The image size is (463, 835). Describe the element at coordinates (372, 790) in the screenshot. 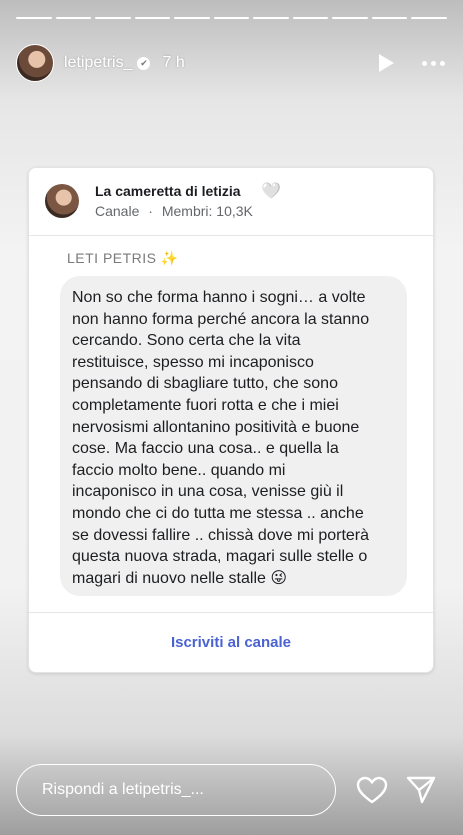

I see `heart-icon` at that location.